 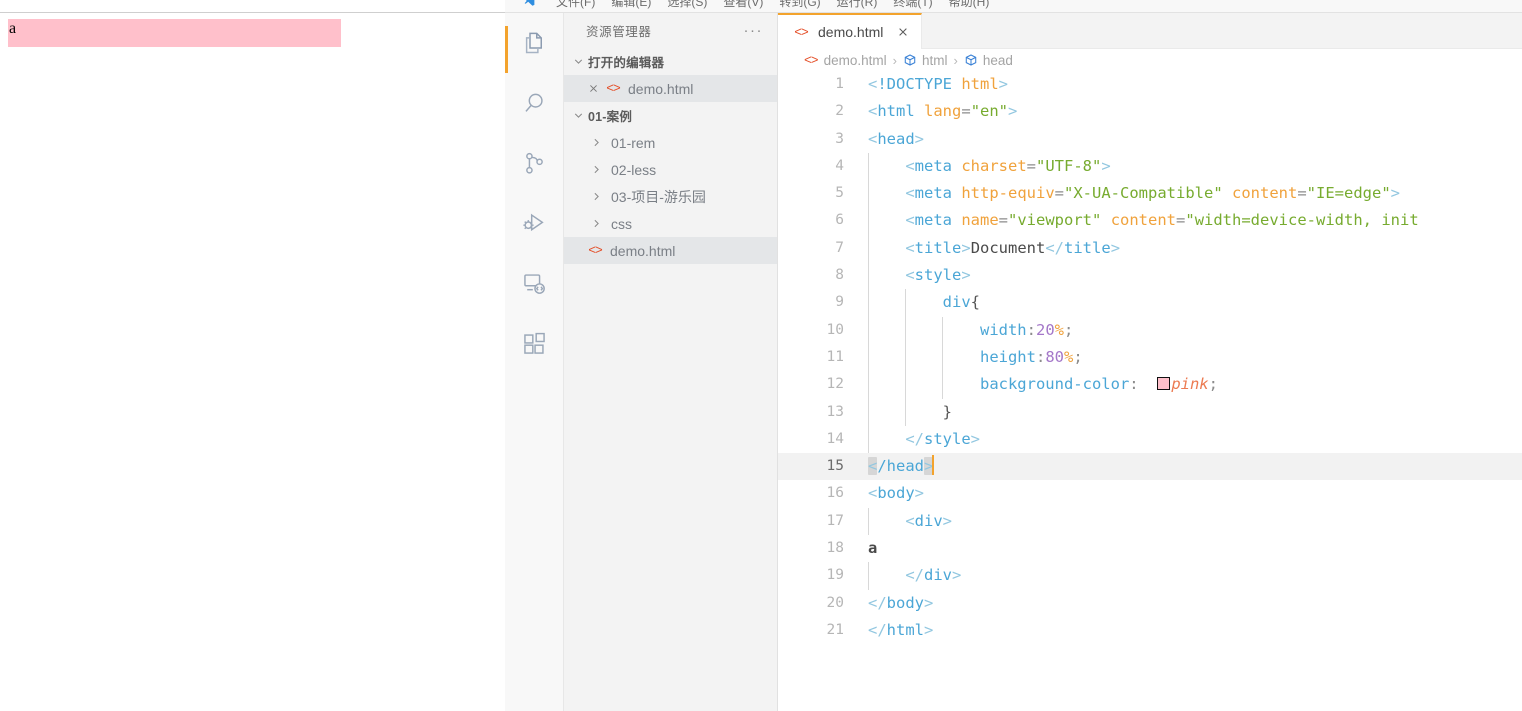 I want to click on code-line: 12 background-color: pink;, so click(x=1150, y=385).